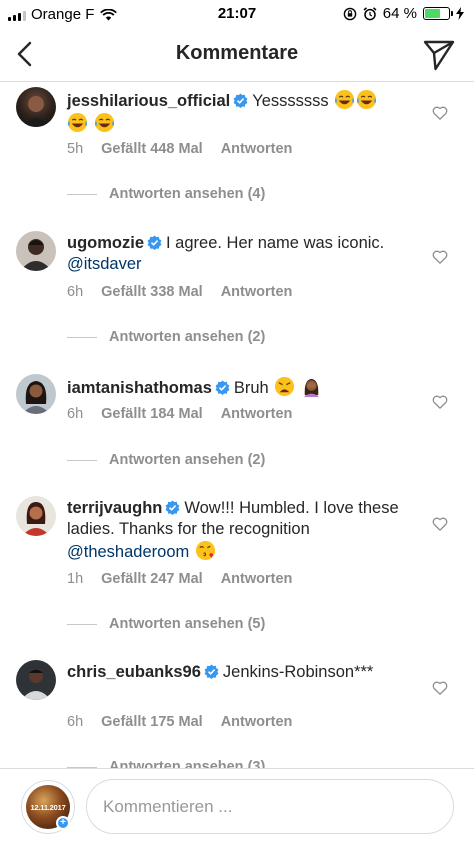 The image size is (474, 843). Describe the element at coordinates (152, 579) in the screenshot. I see `comment-likes: Gefällt 247 Mal` at that location.